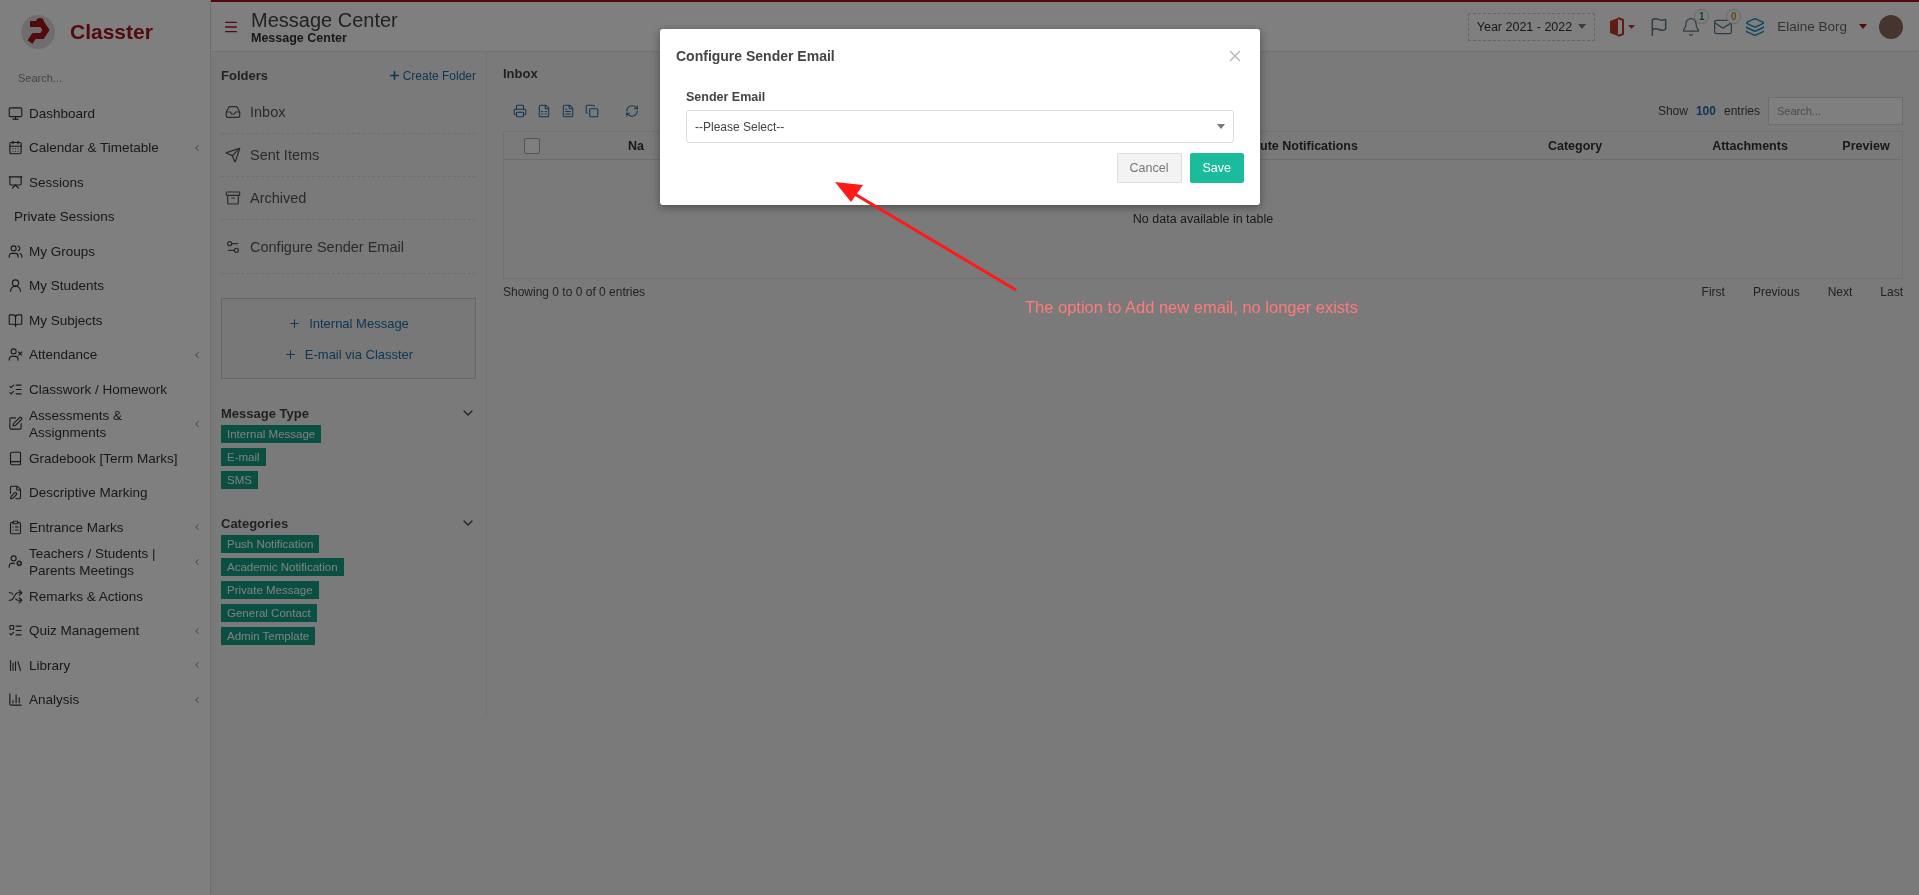 Image resolution: width=1919 pixels, height=895 pixels. Describe the element at coordinates (1622, 26) in the screenshot. I see `office-icon` at that location.